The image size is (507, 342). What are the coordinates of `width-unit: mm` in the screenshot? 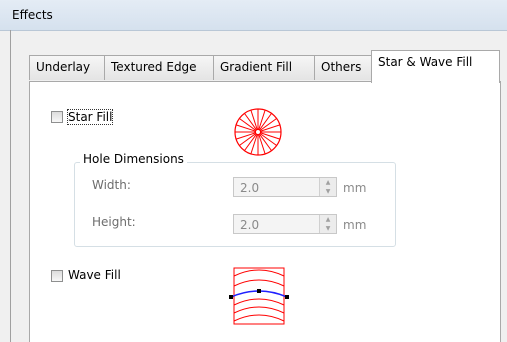 It's located at (355, 188).